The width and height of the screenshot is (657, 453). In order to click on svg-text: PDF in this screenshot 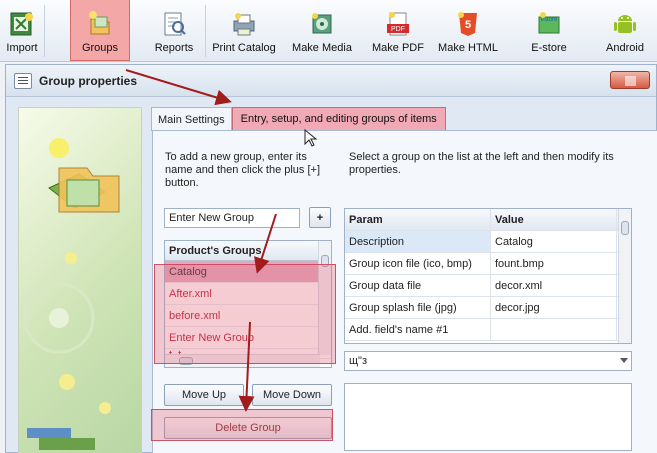, I will do `click(398, 29)`.